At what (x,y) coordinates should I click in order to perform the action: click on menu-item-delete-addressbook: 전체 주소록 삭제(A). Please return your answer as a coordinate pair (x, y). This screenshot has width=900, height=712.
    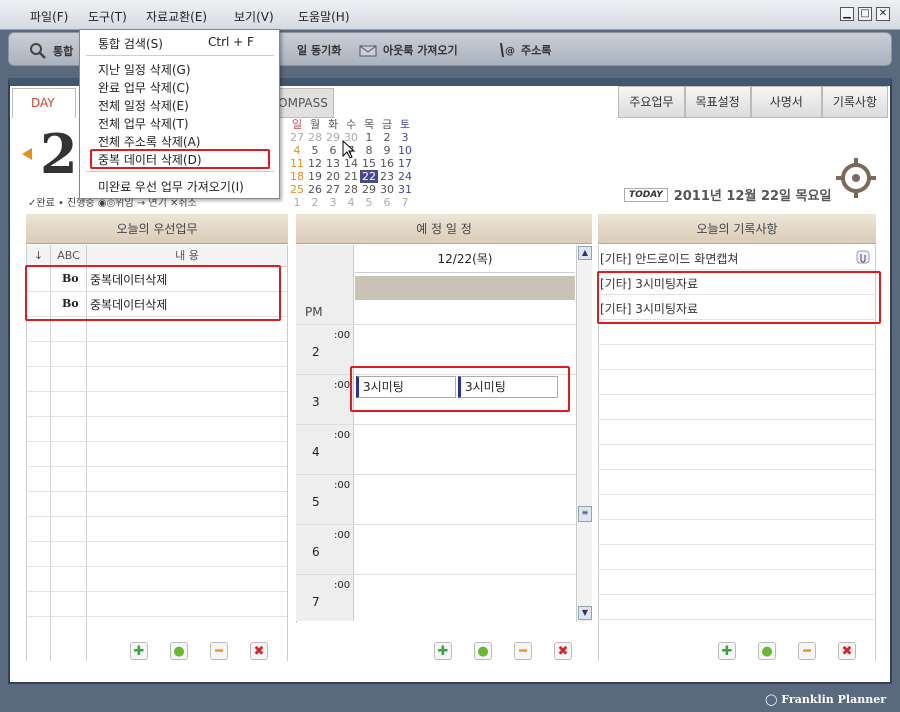
    Looking at the image, I should click on (149, 141).